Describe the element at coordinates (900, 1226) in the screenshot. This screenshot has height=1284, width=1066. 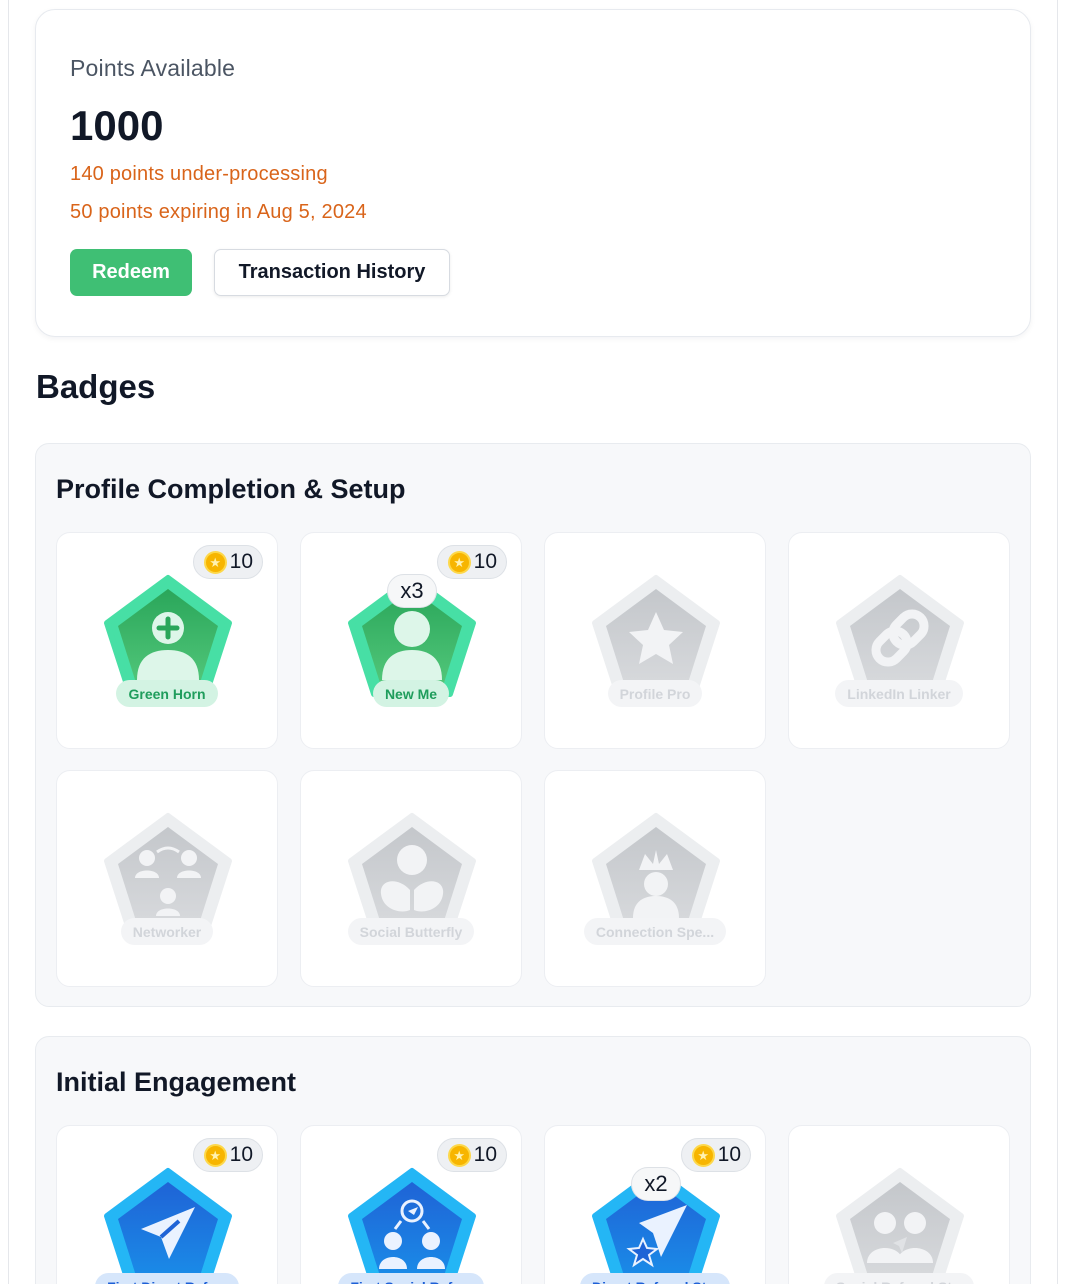
I see `group-send-icon` at that location.